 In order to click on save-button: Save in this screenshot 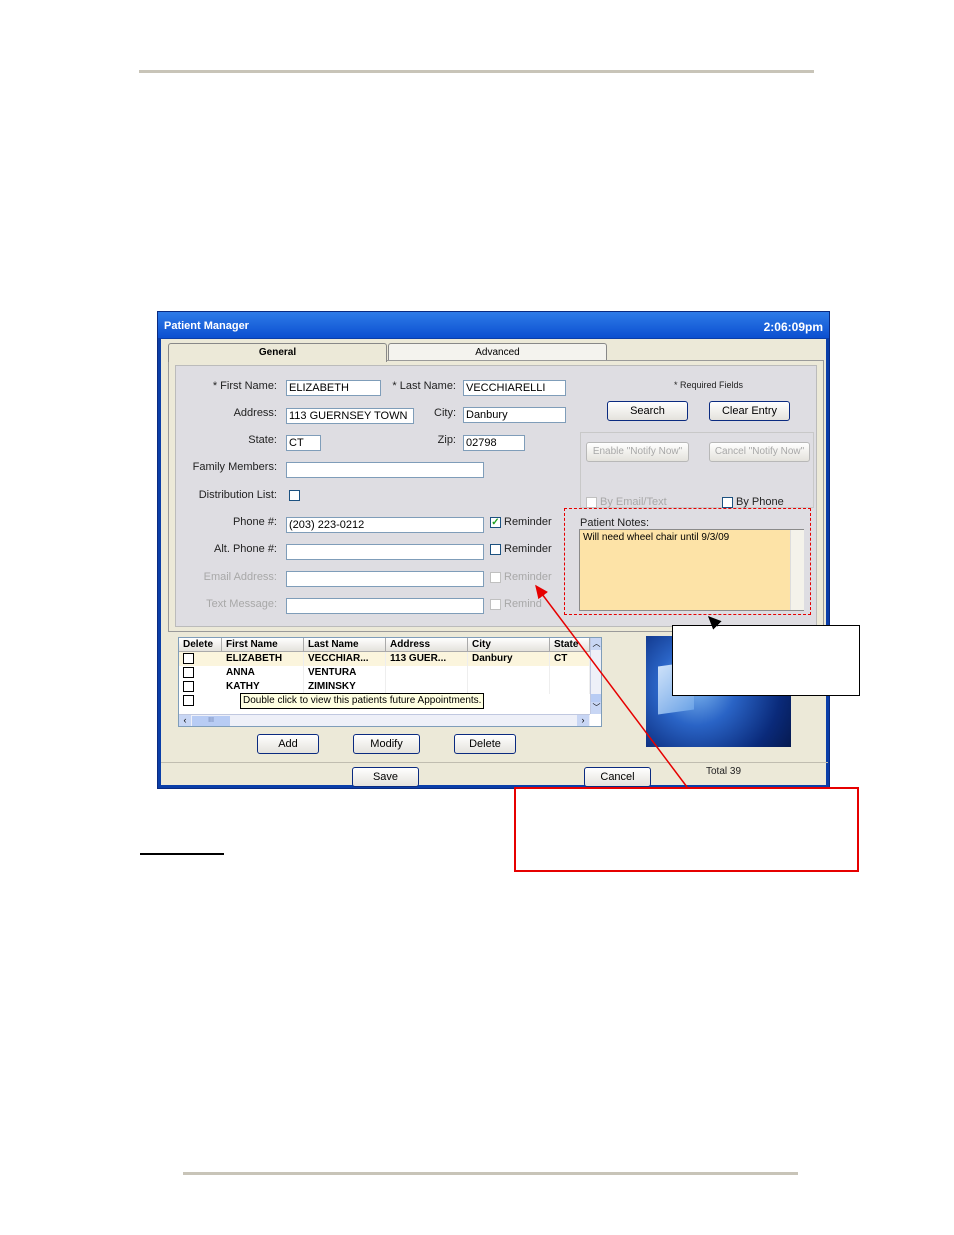, I will do `click(385, 777)`.